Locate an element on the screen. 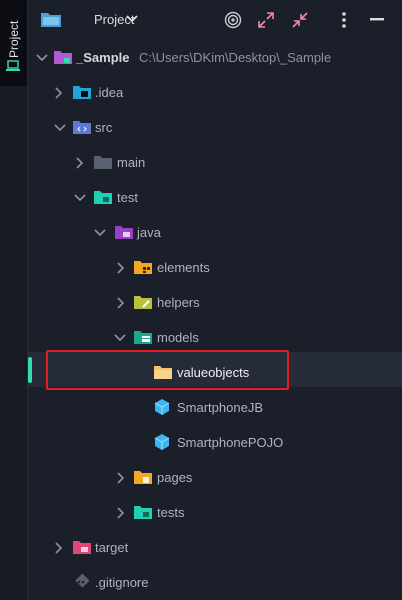 The image size is (402, 600). project-toolbar: Project is located at coordinates (215, 20).